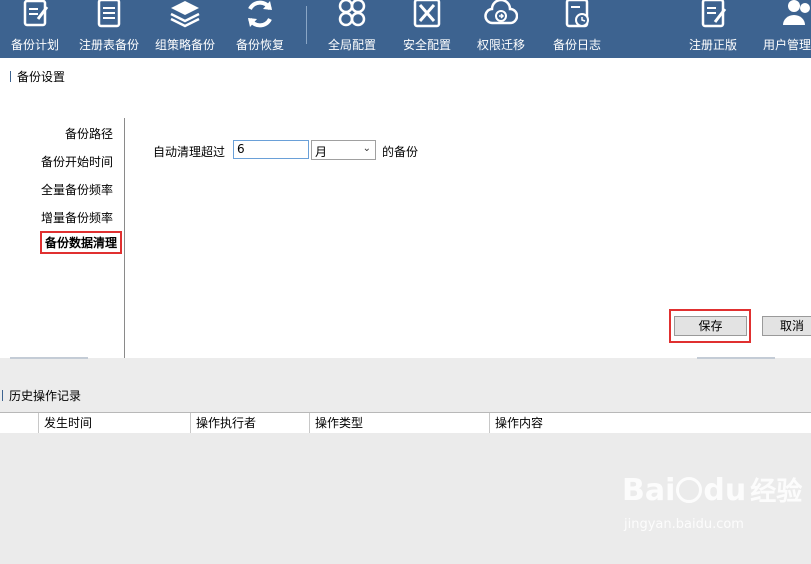  Describe the element at coordinates (684, 524) in the screenshot. I see `watermark-url: jingyan.baidu.com` at that location.